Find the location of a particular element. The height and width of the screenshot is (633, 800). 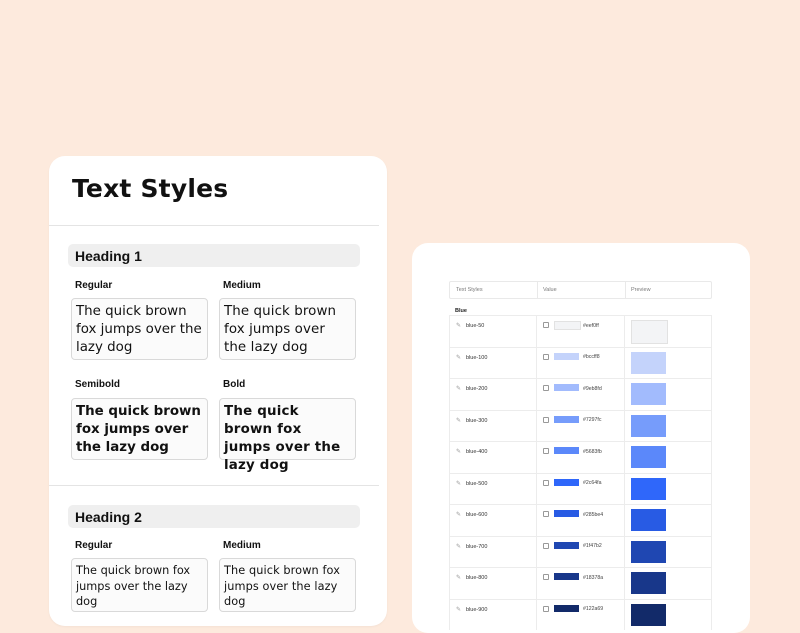

table-row: ✎ blue-800 #18378a is located at coordinates (580, 583).